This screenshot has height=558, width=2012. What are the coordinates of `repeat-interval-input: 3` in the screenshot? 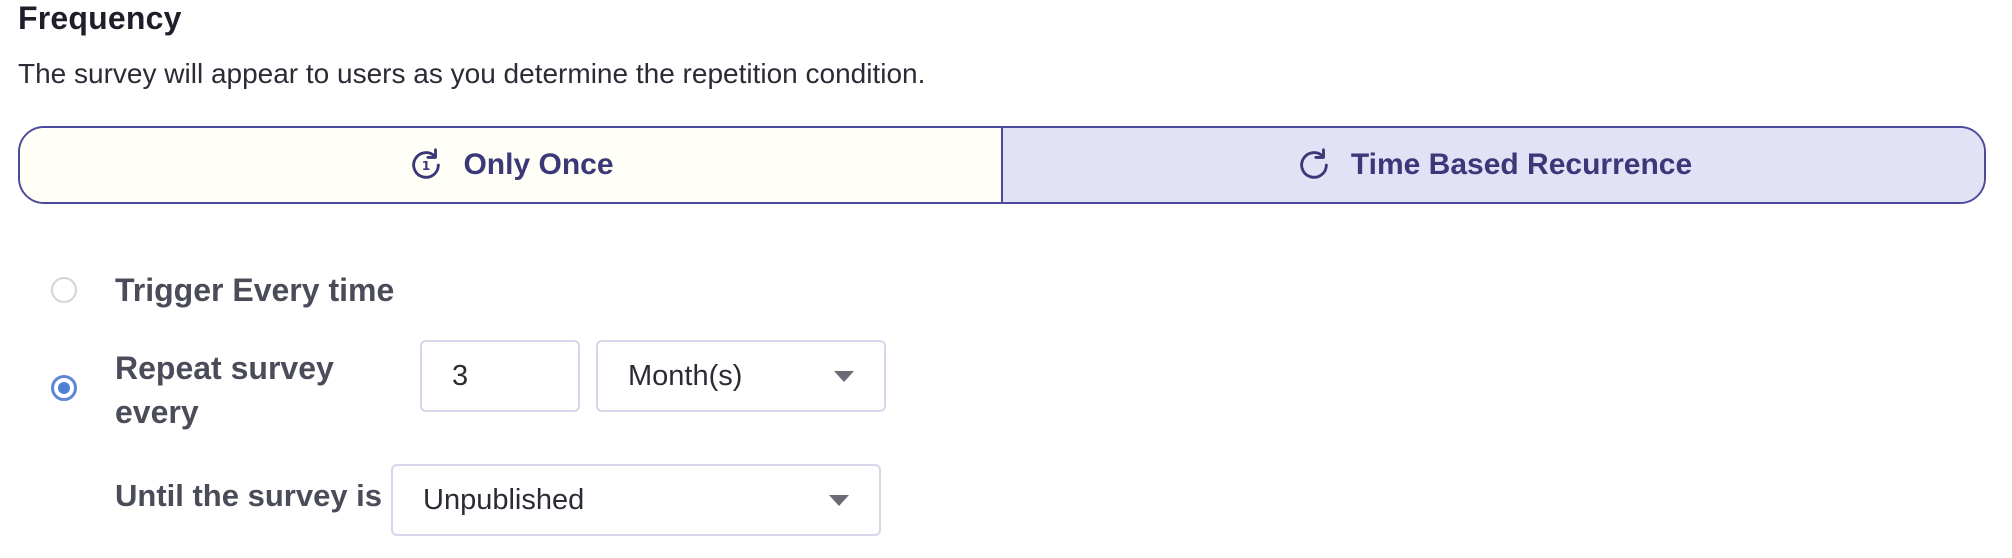 It's located at (500, 376).